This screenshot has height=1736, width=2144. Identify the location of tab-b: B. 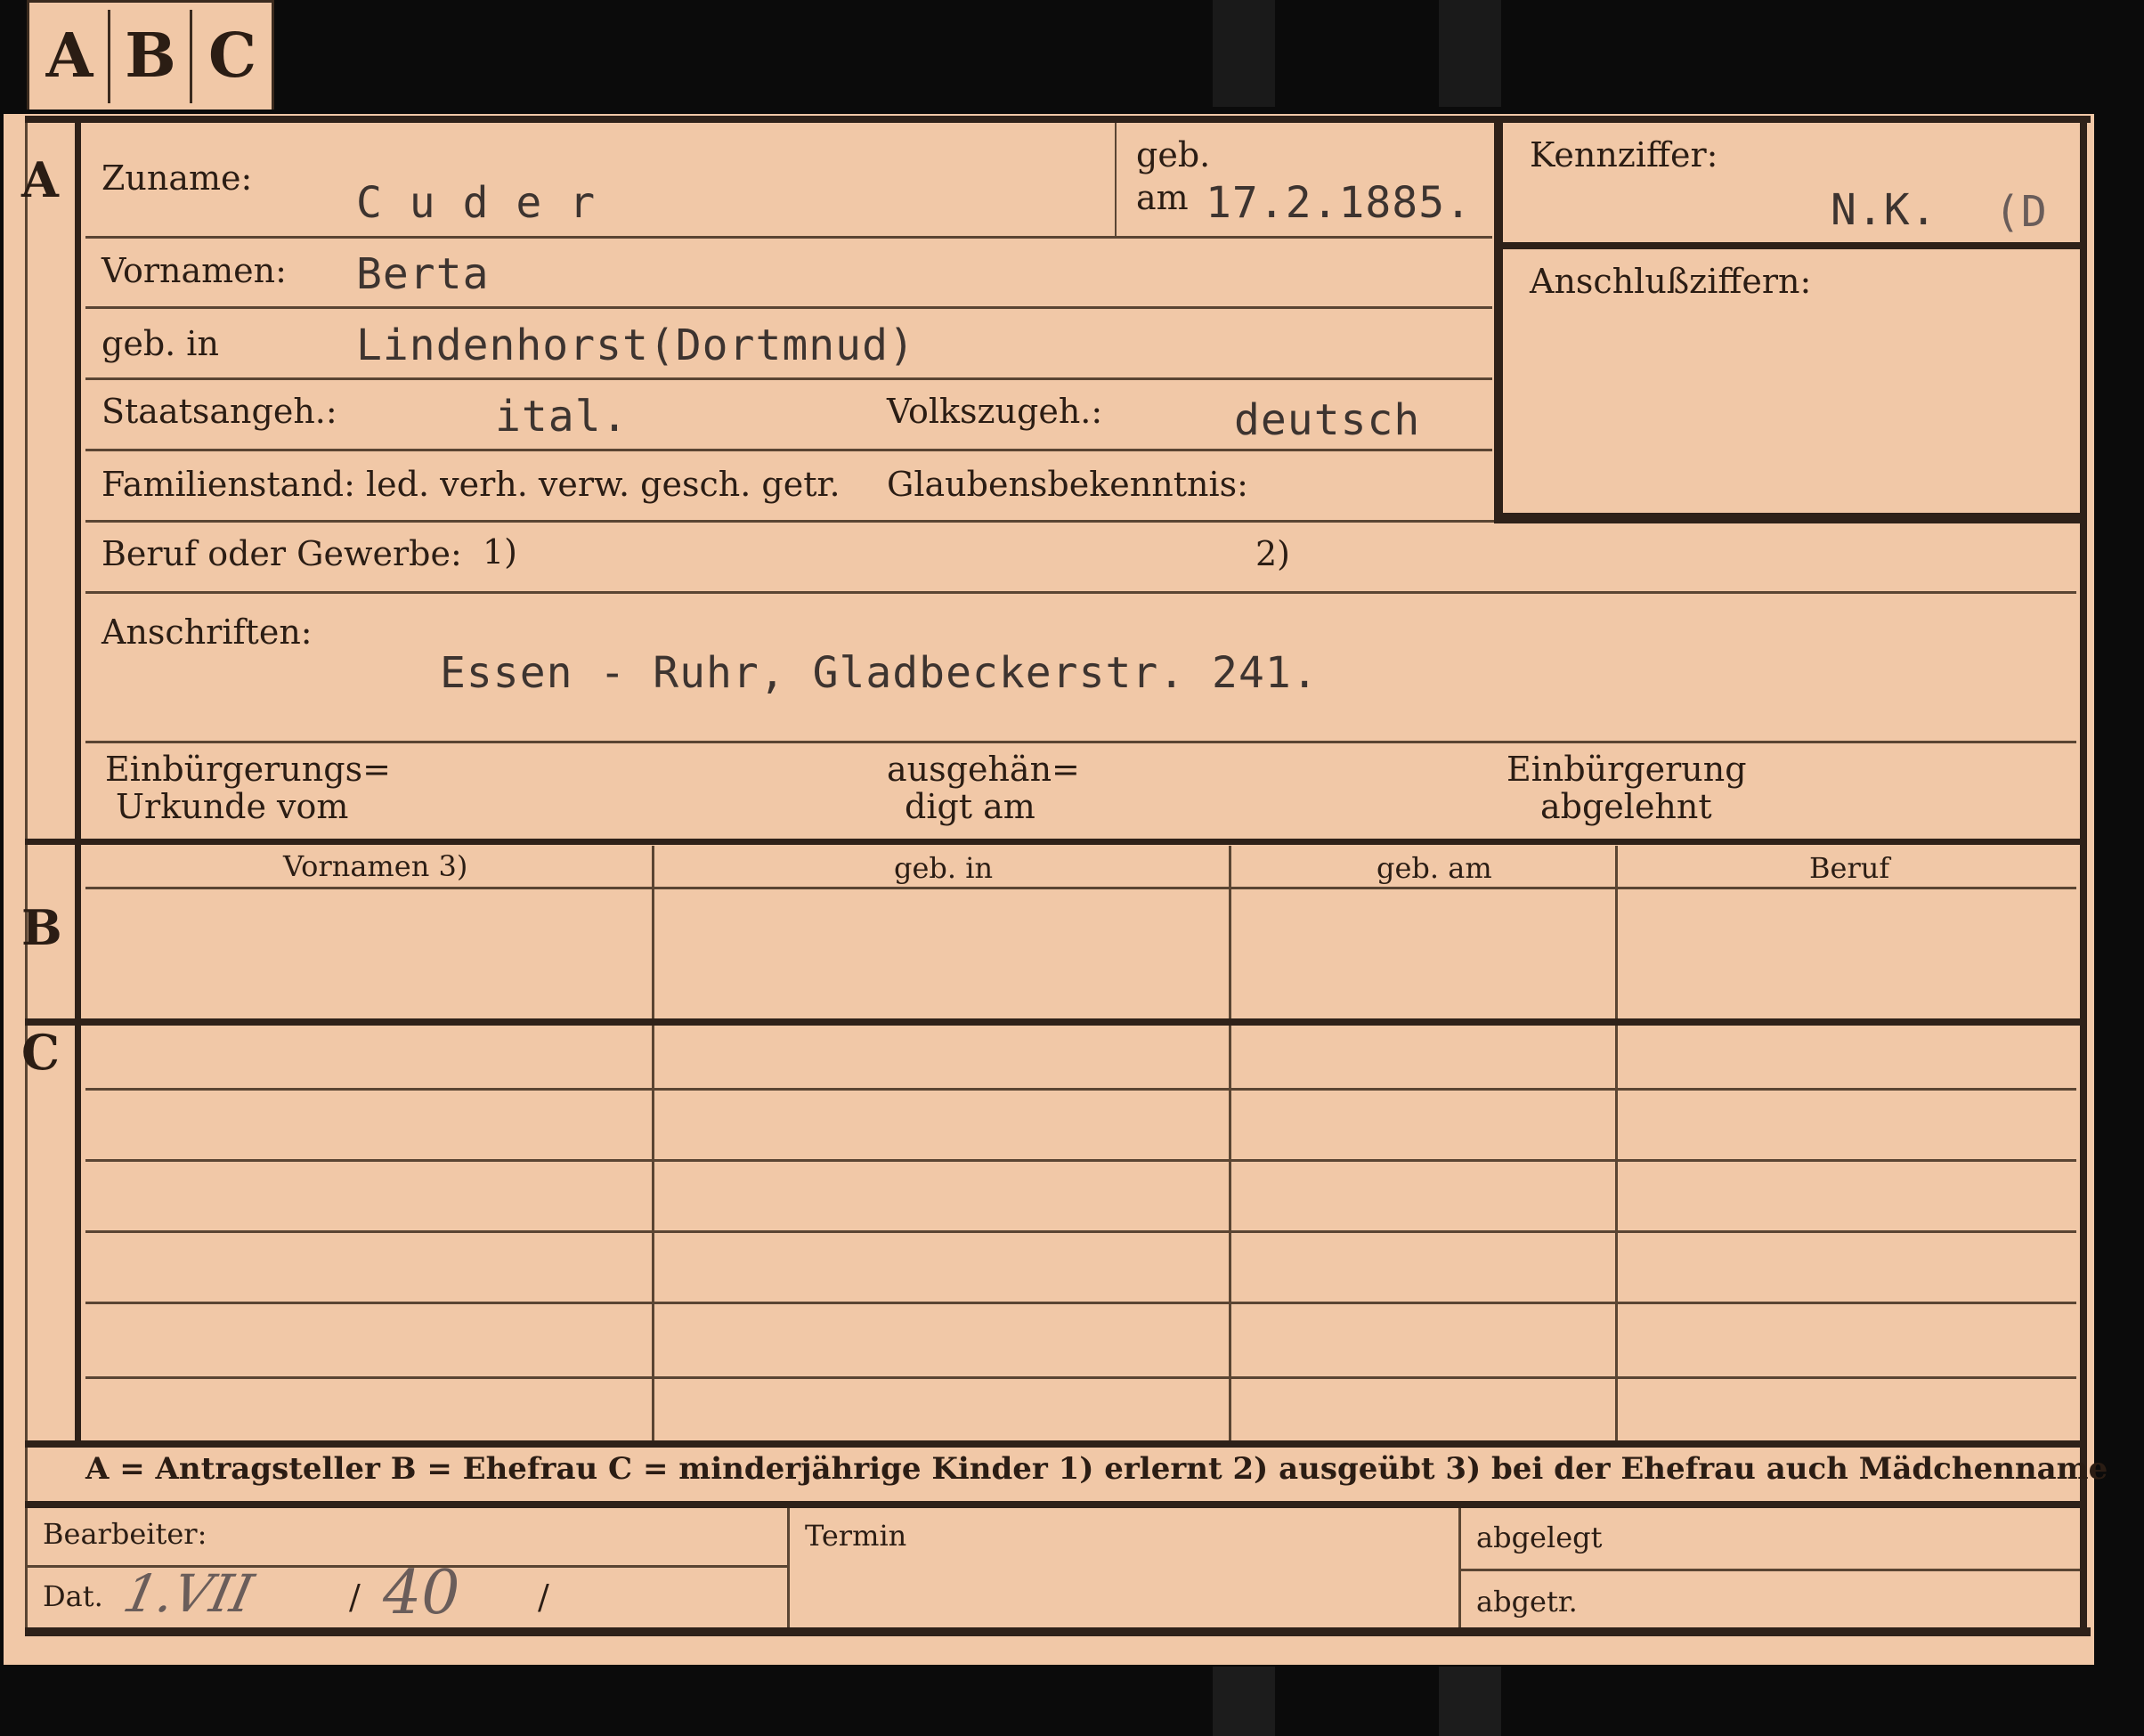
(150, 56).